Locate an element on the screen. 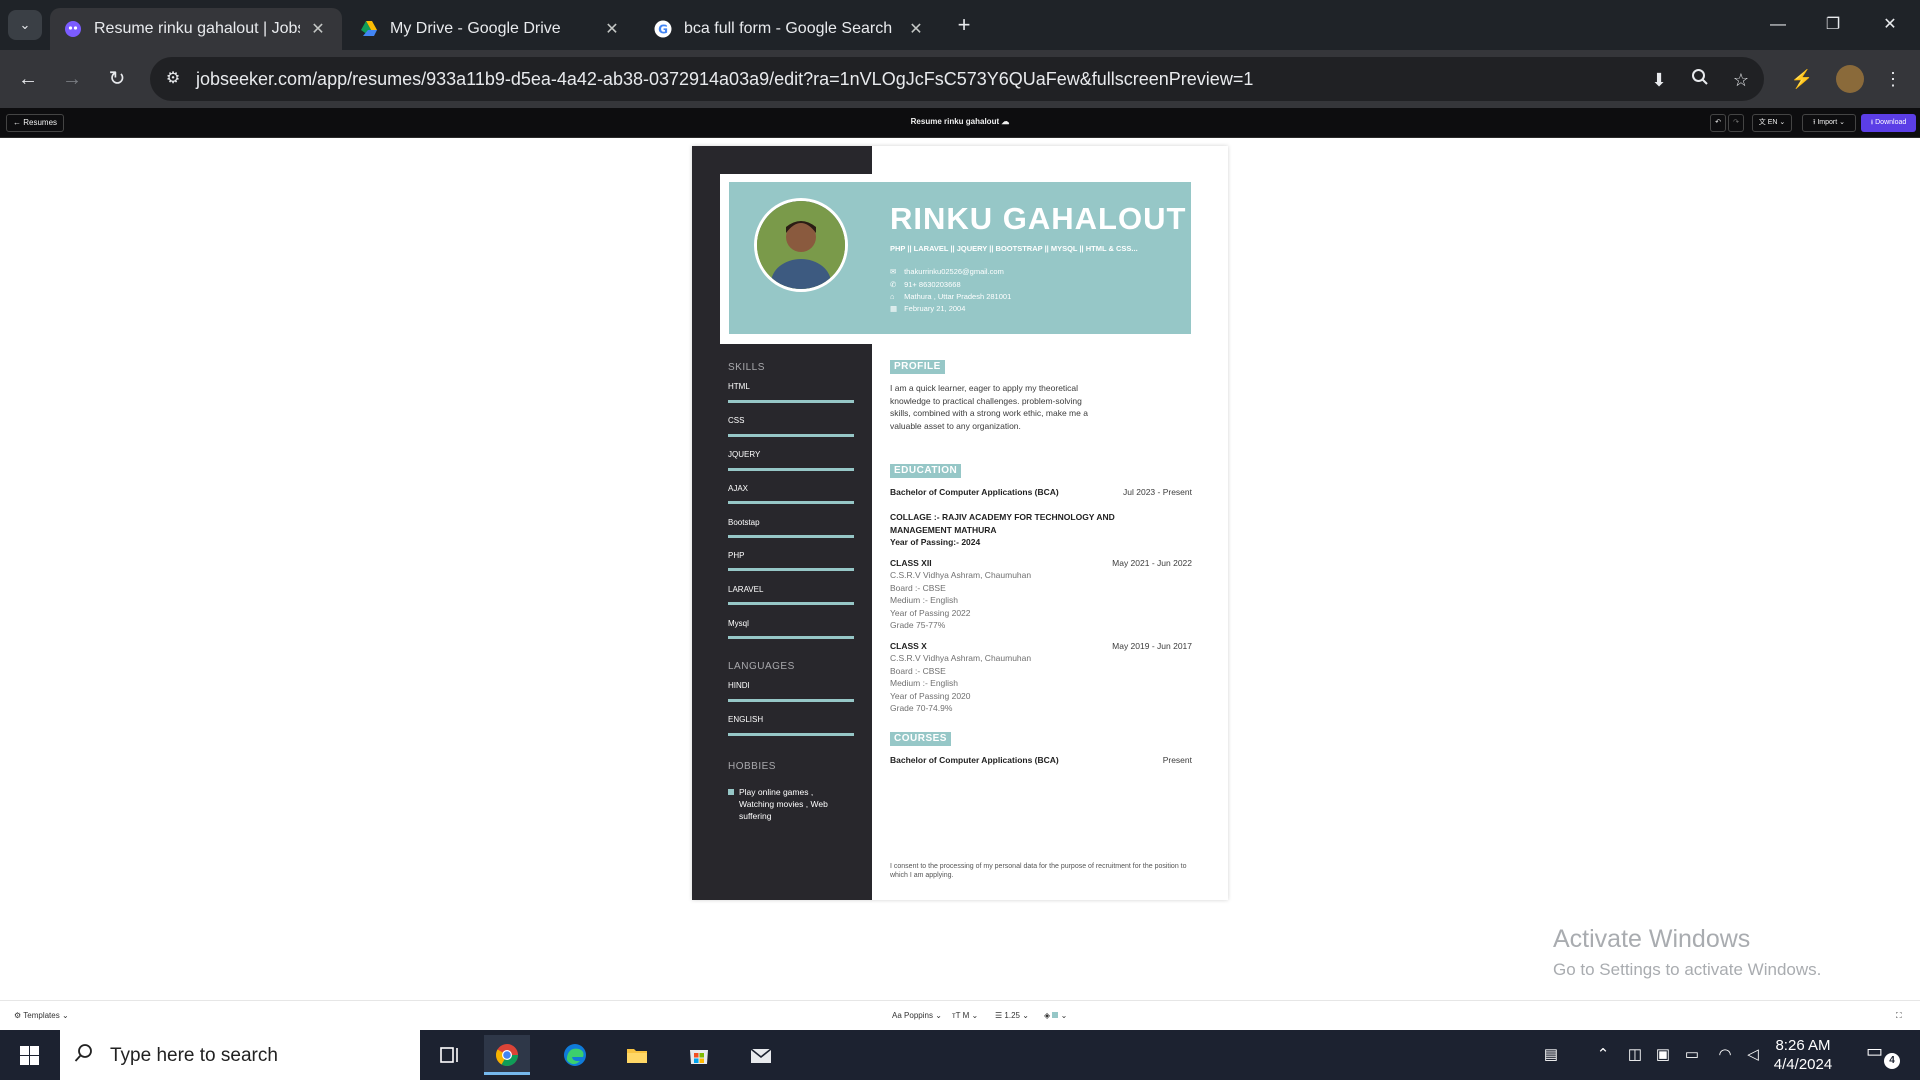 Image resolution: width=1920 pixels, height=1080 pixels. contact-birthdate: ▦ February 21, 2004 is located at coordinates (927, 308).